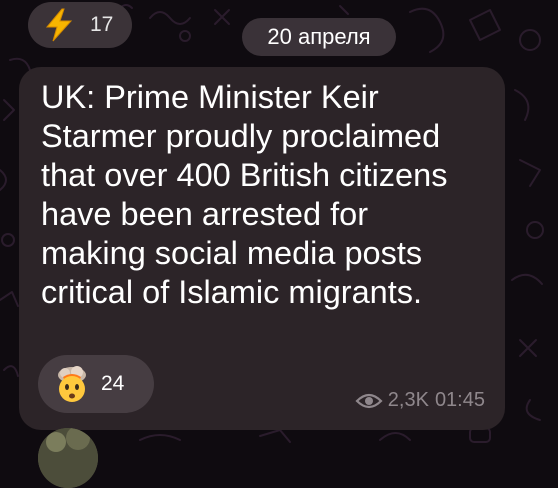  Describe the element at coordinates (102, 24) in the screenshot. I see `reaction-count: 17` at that location.